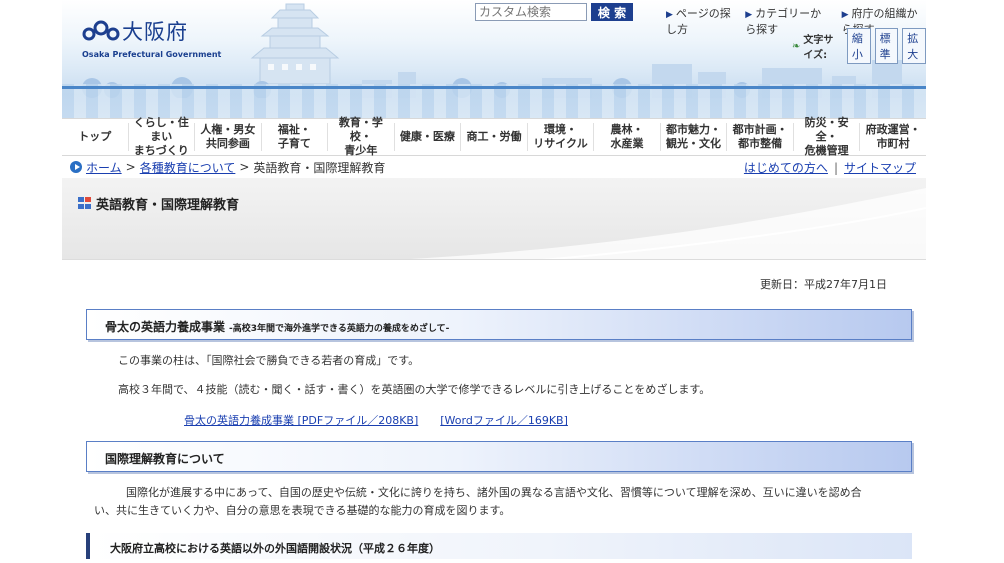 The image size is (1004, 563). I want to click on nav-item-label: 都市計画・ 都市整備, so click(760, 136).